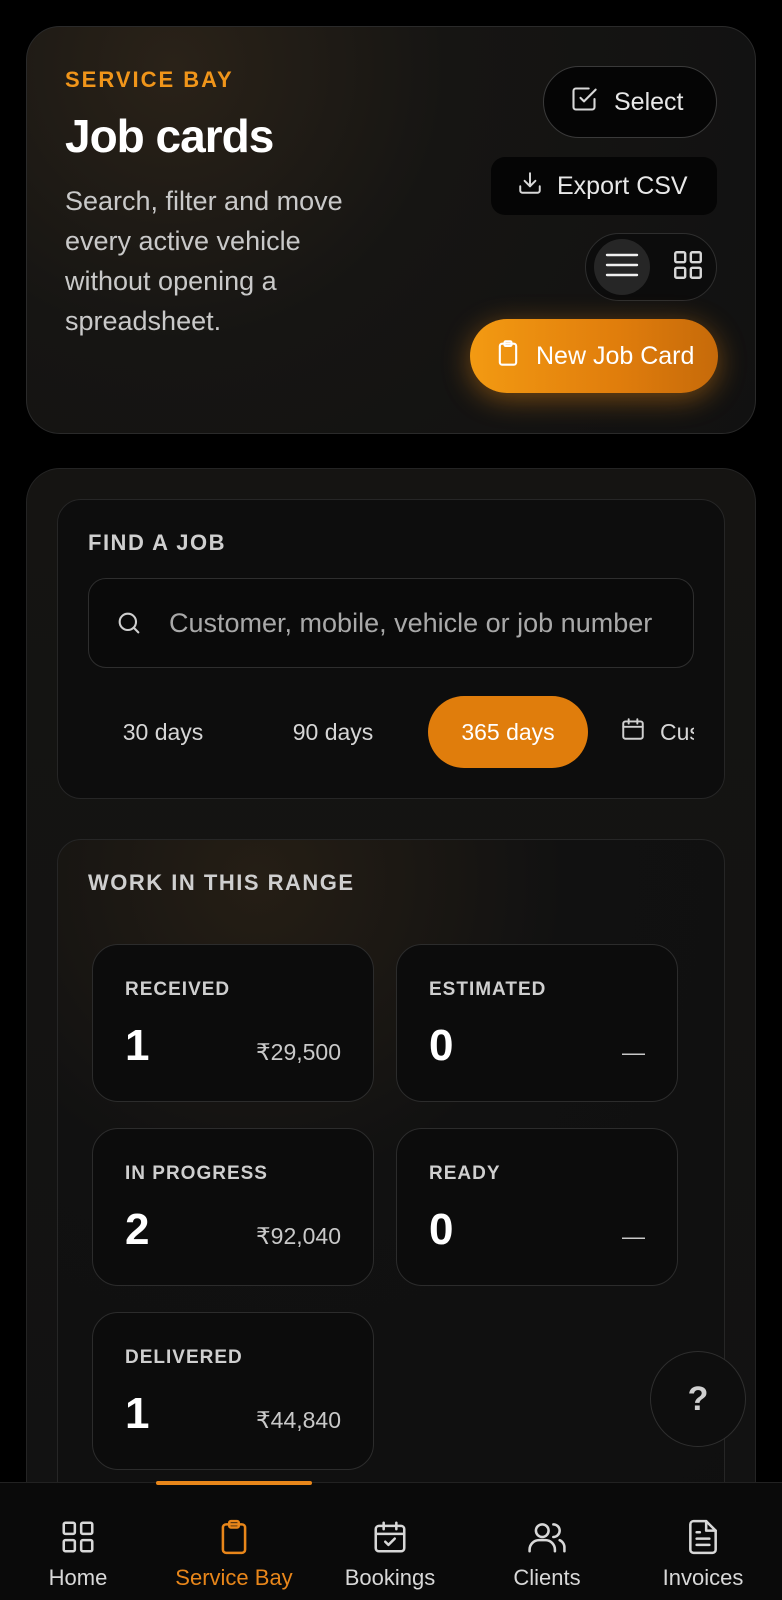 The image size is (782, 1600). Describe the element at coordinates (221, 882) in the screenshot. I see `work-range-label: WORK IN THIS RANGE` at that location.